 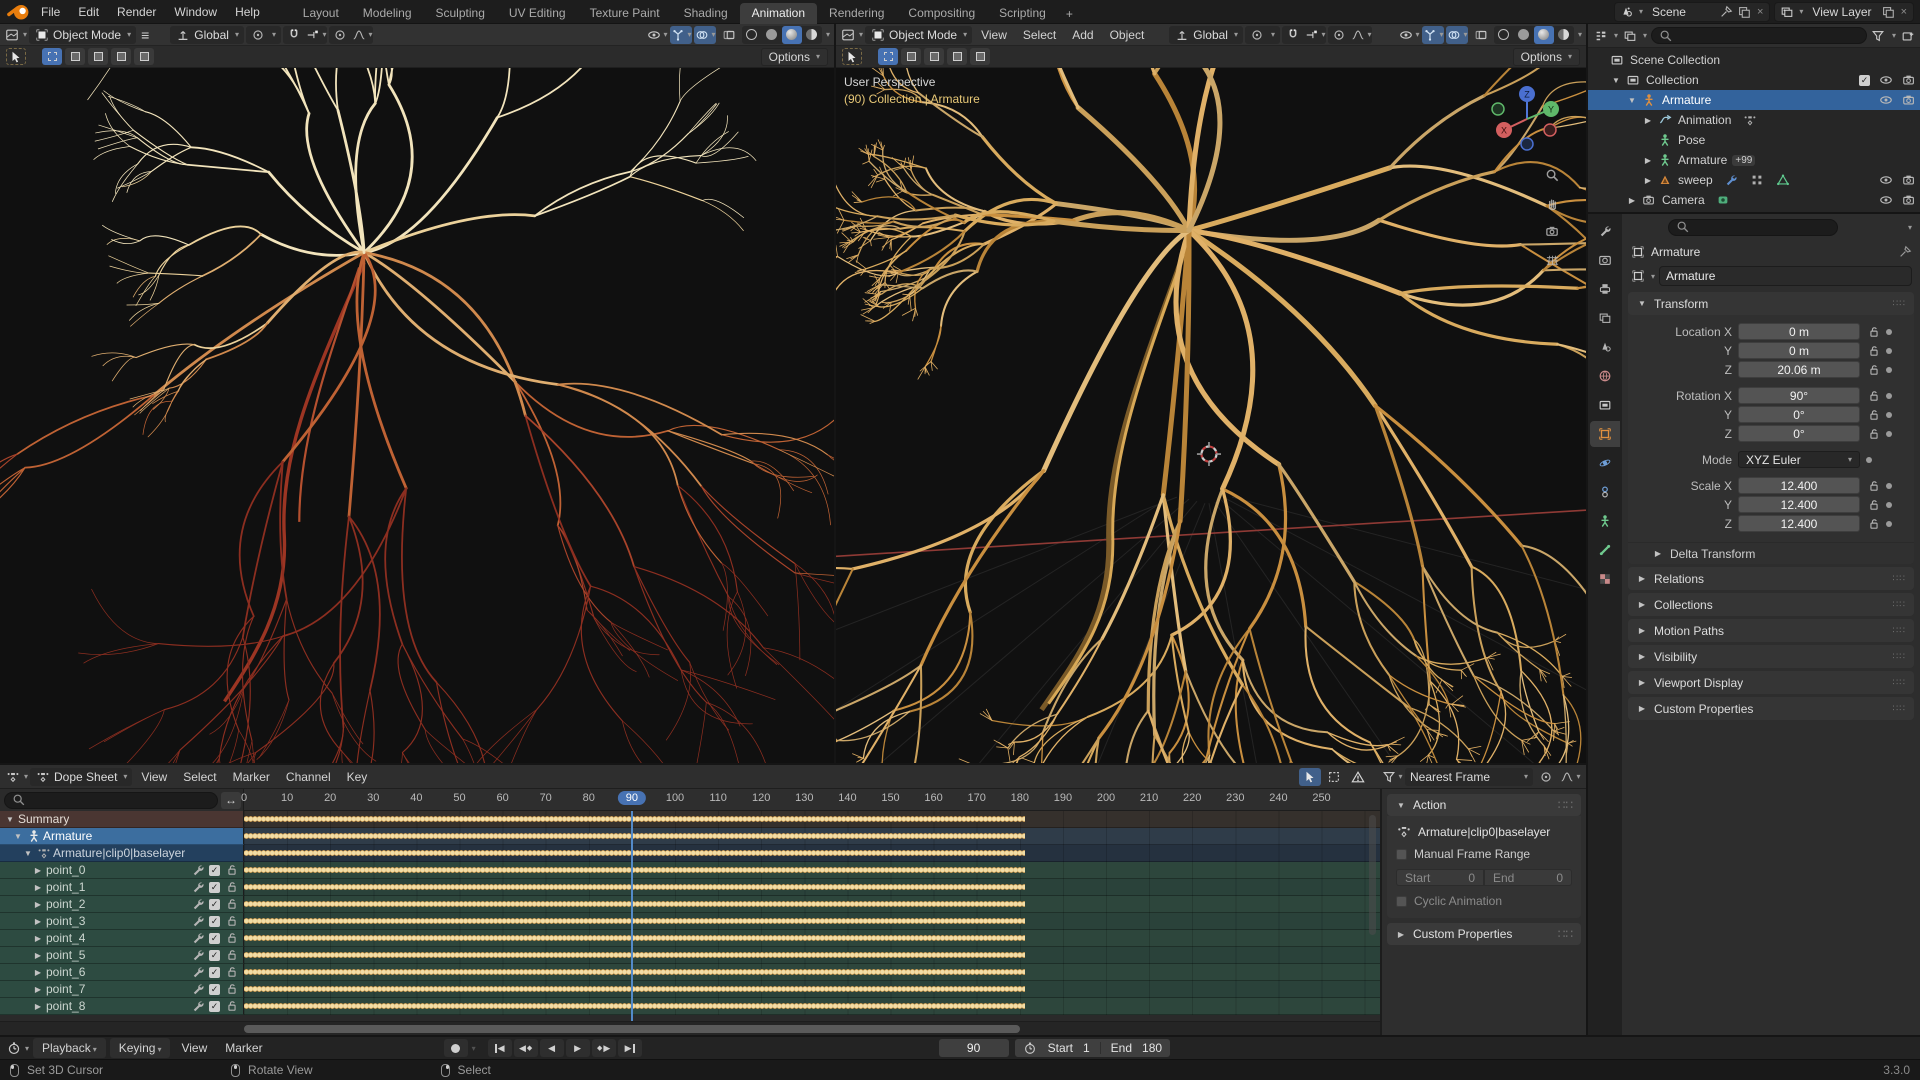 What do you see at coordinates (657, 35) in the screenshot?
I see `visibility-dropdown: ▾` at bounding box center [657, 35].